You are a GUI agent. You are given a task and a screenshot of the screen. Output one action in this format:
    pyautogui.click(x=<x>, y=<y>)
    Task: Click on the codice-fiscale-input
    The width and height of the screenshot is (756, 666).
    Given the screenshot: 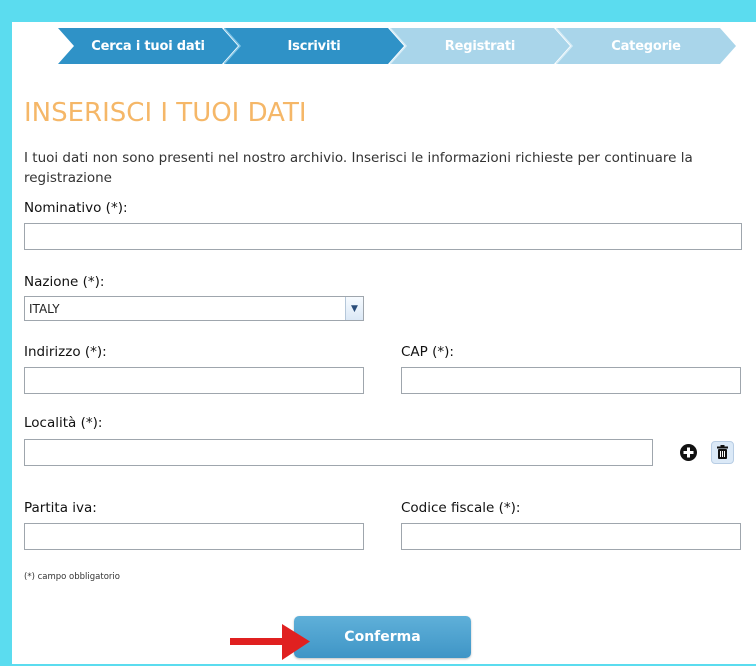 What is the action you would take?
    pyautogui.click(x=571, y=536)
    